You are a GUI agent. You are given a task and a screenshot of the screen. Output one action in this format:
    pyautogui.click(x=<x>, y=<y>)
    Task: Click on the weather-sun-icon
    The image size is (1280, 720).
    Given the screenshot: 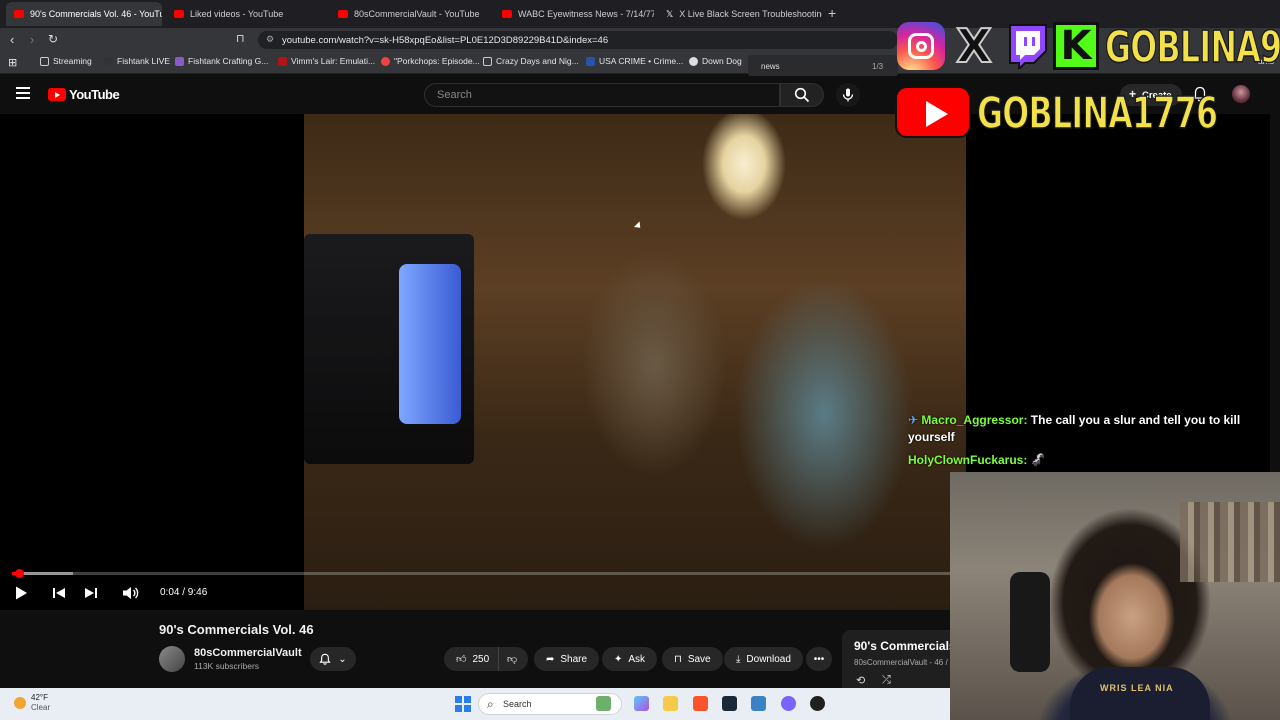 What is the action you would take?
    pyautogui.click(x=20, y=703)
    